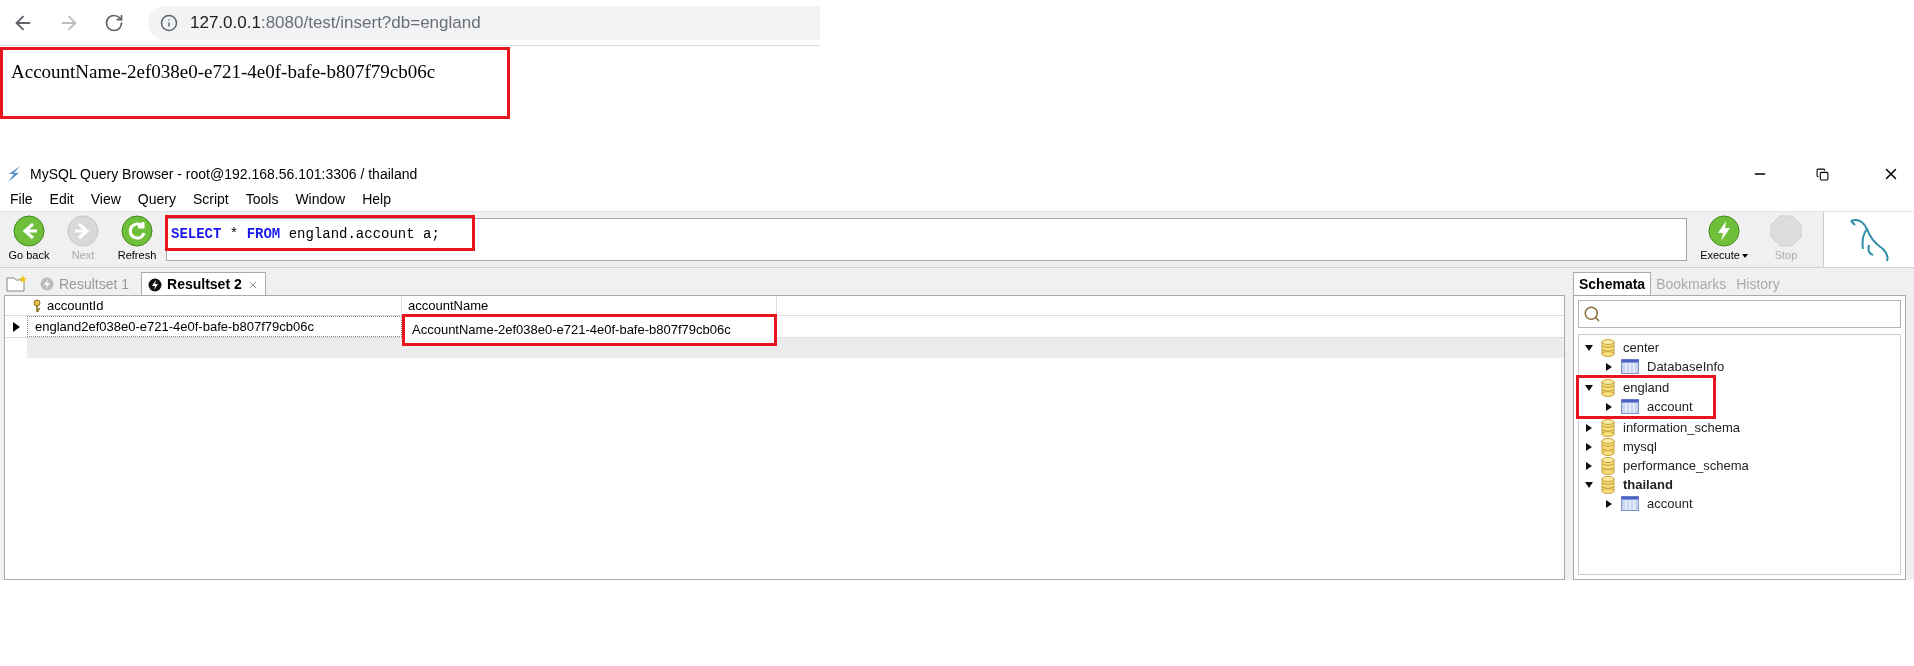 Image resolution: width=1914 pixels, height=666 pixels. What do you see at coordinates (926, 239) in the screenshot?
I see `query-editor: SELECT * FROM england.account a;` at bounding box center [926, 239].